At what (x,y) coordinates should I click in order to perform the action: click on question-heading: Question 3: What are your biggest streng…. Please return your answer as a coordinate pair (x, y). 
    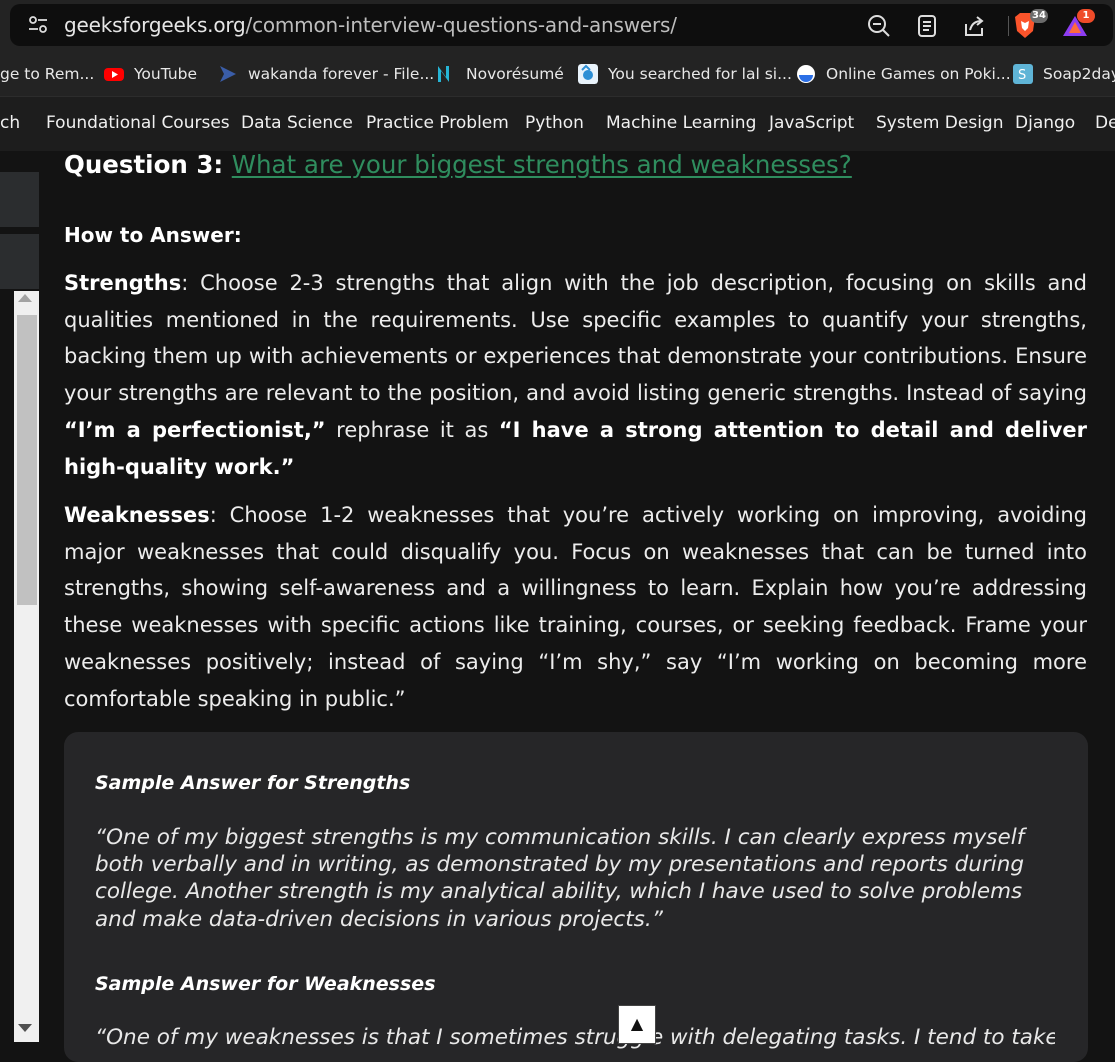
    Looking at the image, I should click on (458, 164).